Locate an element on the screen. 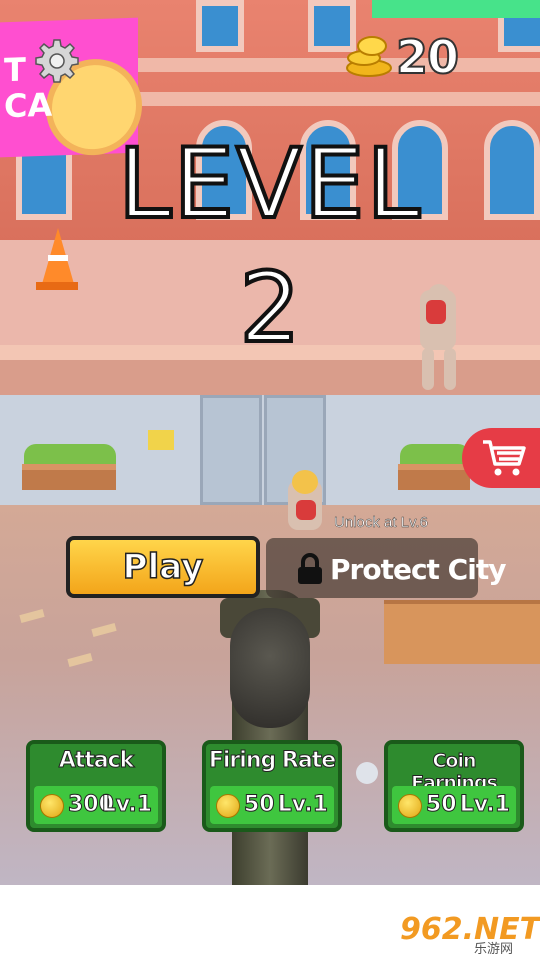 The width and height of the screenshot is (540, 960). zombie-blood is located at coordinates (306, 510).